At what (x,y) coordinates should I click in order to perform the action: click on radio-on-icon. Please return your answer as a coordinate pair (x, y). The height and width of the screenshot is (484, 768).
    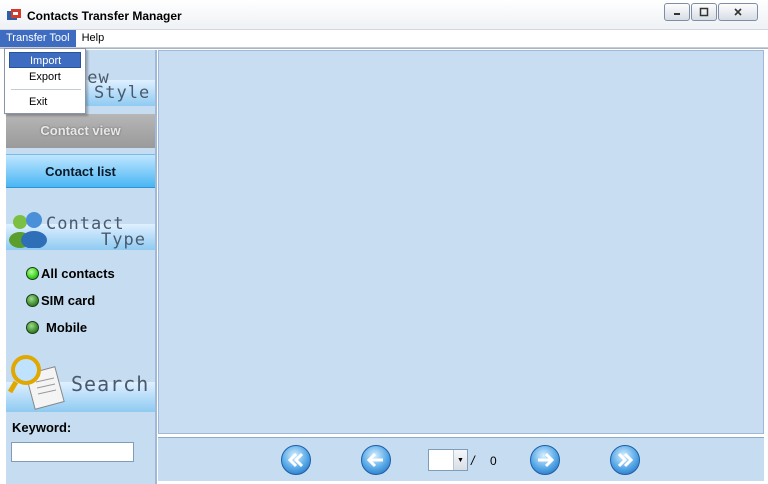
    Looking at the image, I should click on (32, 273).